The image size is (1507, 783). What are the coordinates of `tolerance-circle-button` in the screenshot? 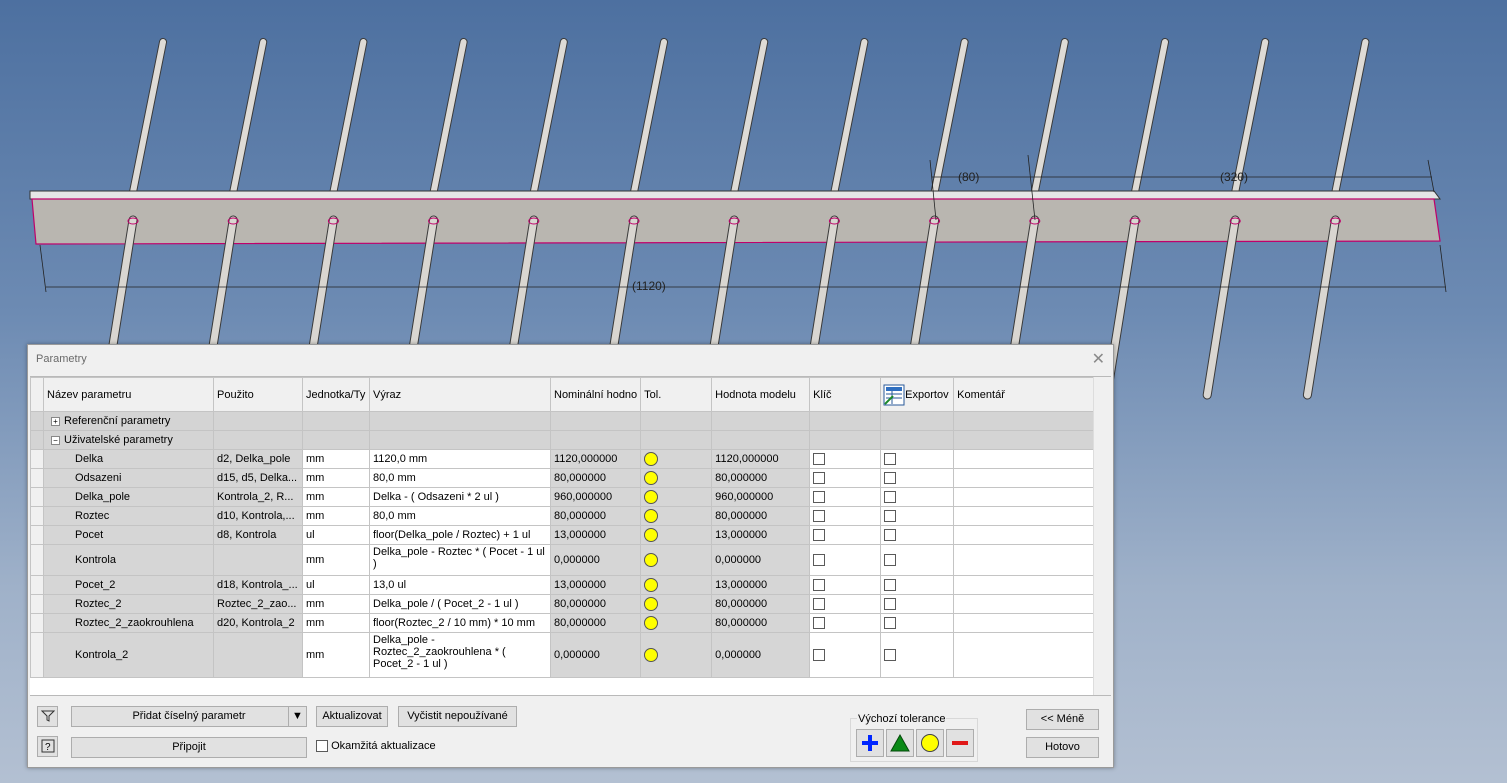 It's located at (930, 743).